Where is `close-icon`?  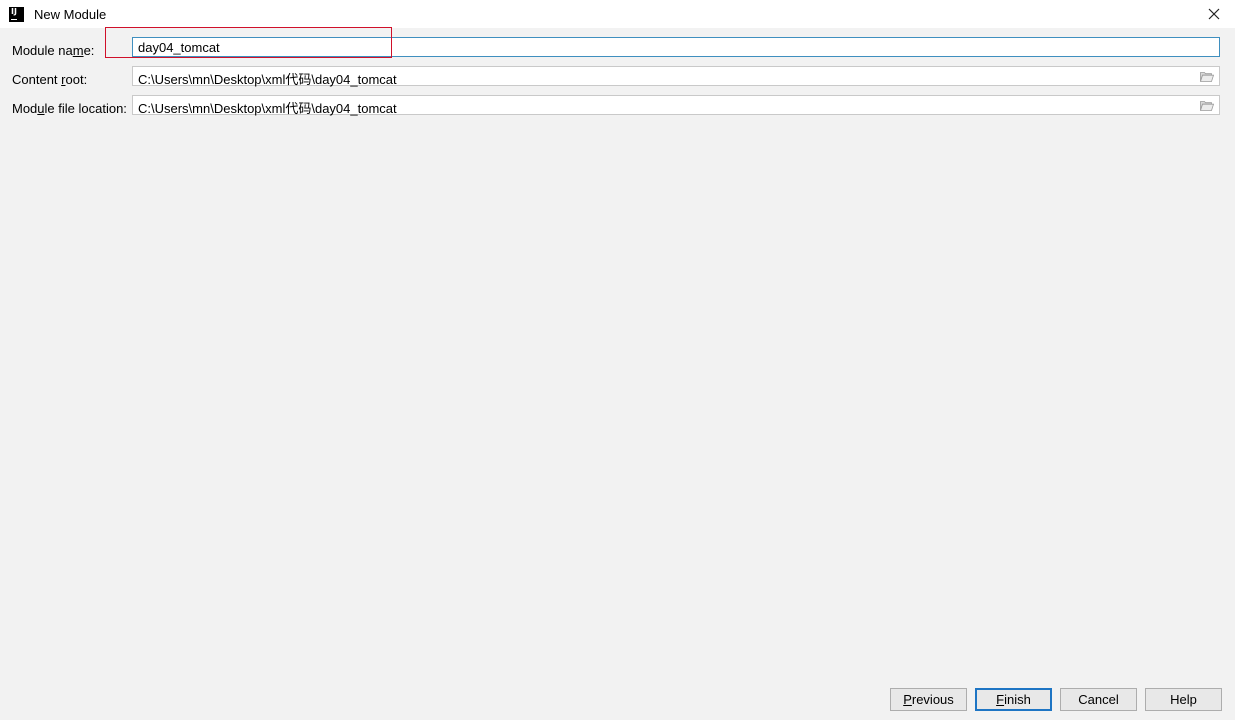 close-icon is located at coordinates (1214, 14).